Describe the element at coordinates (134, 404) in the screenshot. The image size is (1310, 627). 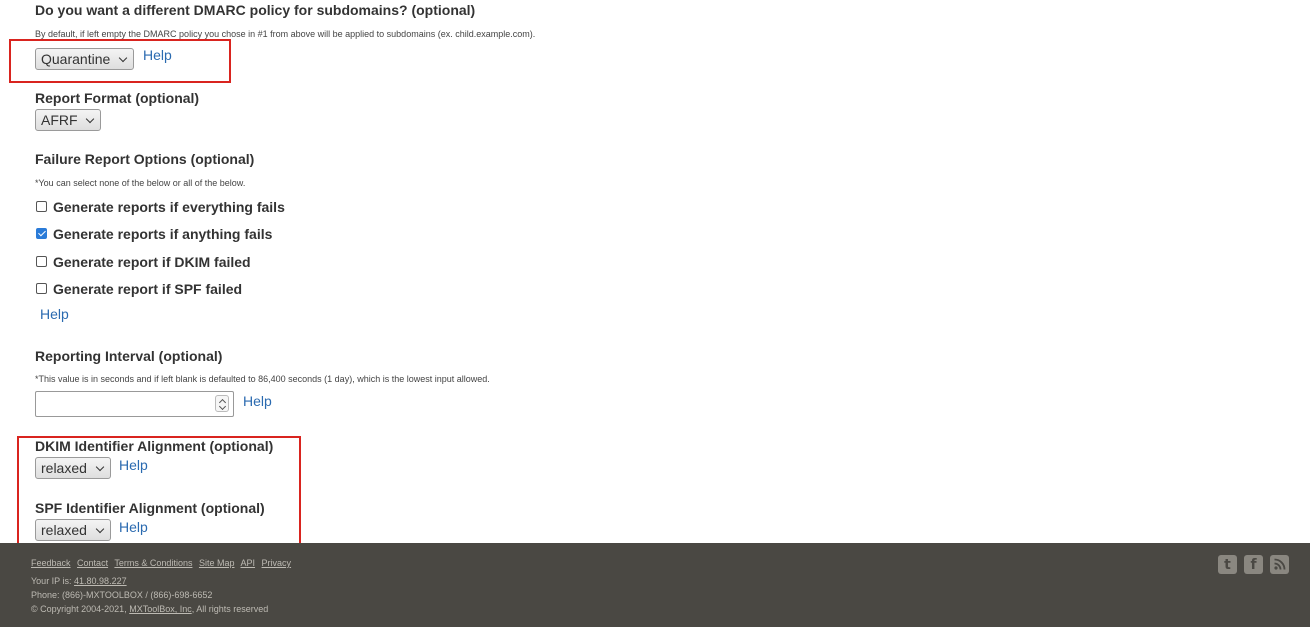
I see `reporting-interval-input` at that location.